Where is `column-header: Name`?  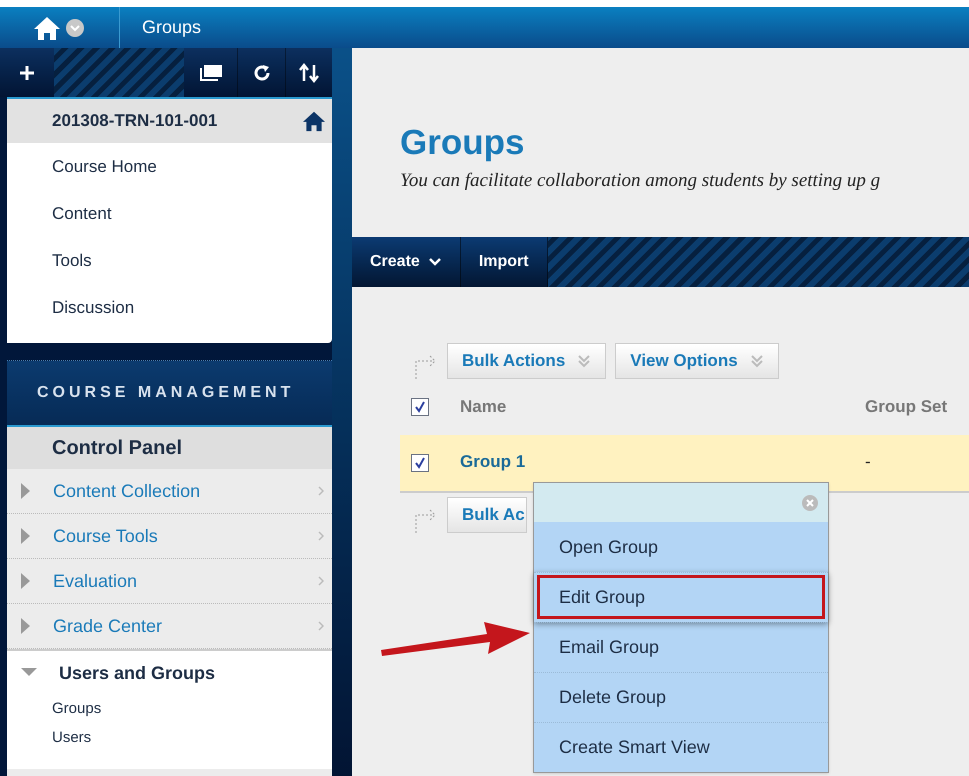
column-header: Name is located at coordinates (662, 407).